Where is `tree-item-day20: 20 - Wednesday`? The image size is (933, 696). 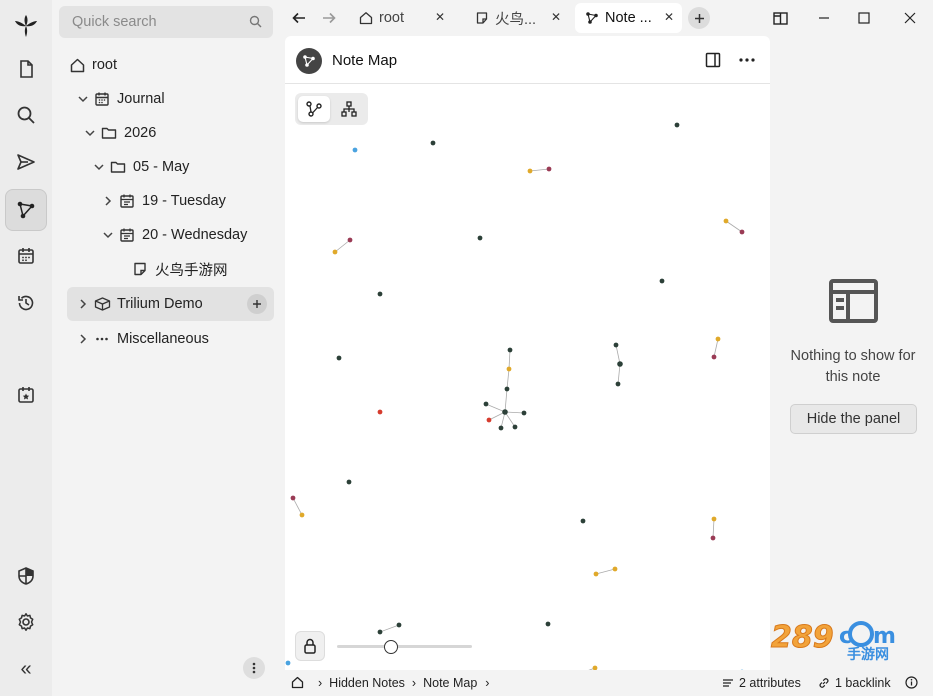 tree-item-day20: 20 - Wednesday is located at coordinates (173, 235).